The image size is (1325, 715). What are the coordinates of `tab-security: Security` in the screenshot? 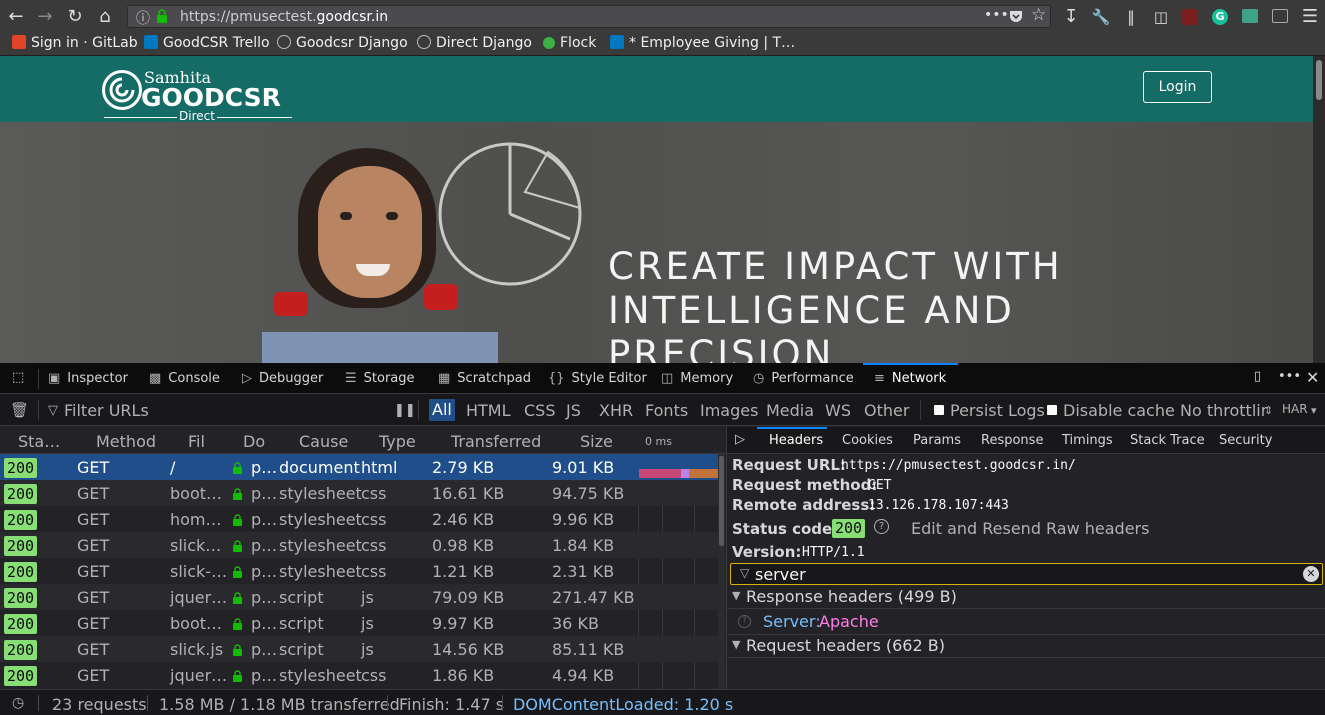 It's located at (1245, 440).